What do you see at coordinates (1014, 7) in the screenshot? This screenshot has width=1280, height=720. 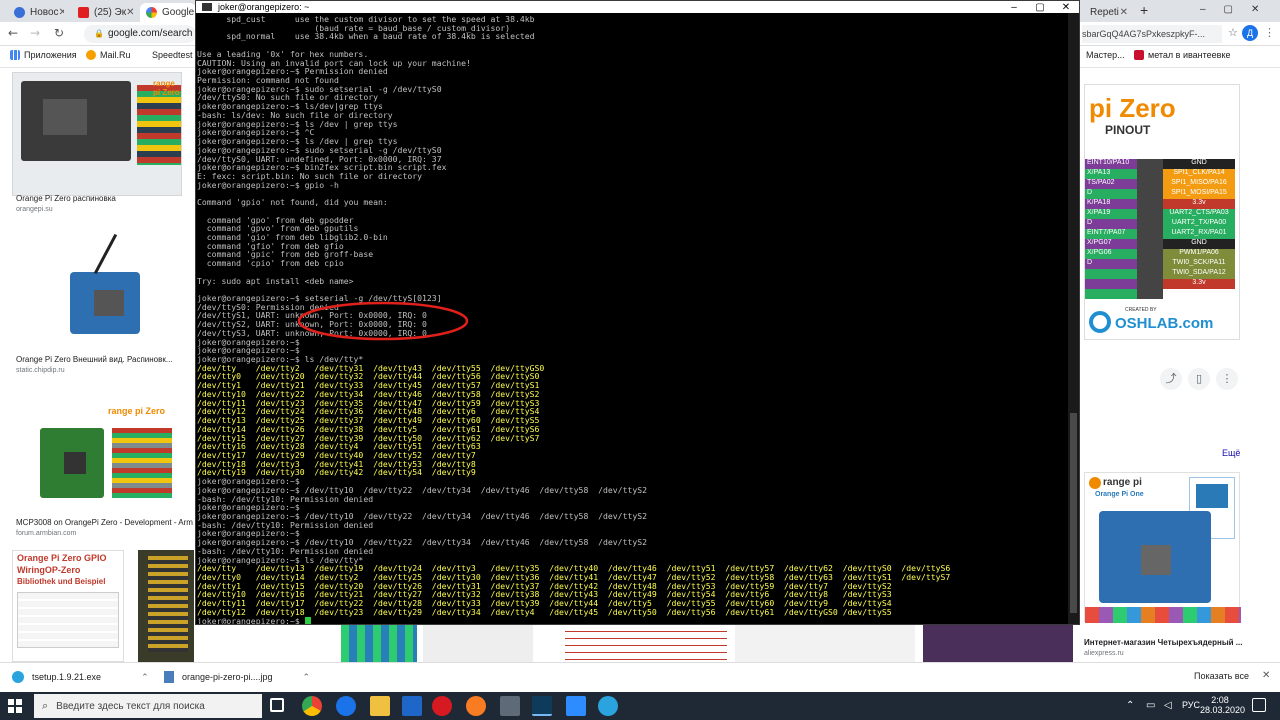 I see `minimize-icon: –` at bounding box center [1014, 7].